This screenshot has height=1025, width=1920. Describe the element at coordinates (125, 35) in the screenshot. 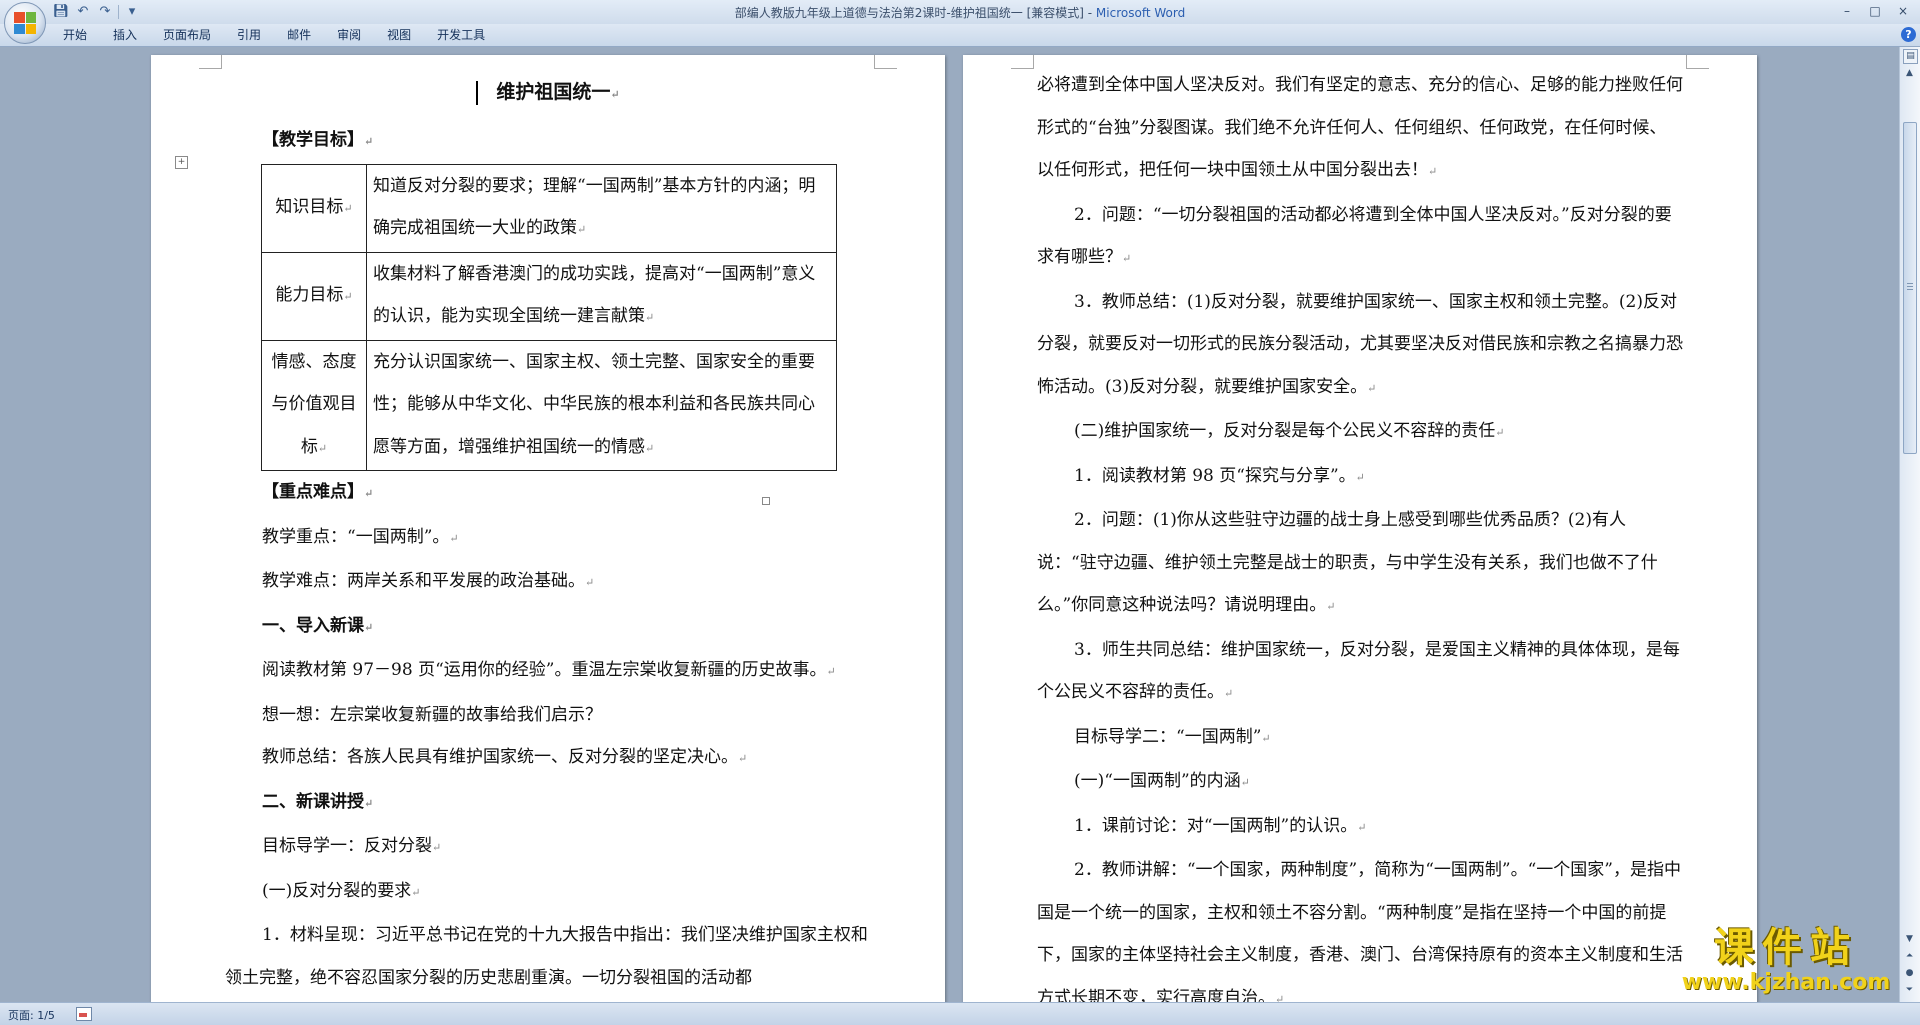

I see `tab-insert: 插入` at that location.